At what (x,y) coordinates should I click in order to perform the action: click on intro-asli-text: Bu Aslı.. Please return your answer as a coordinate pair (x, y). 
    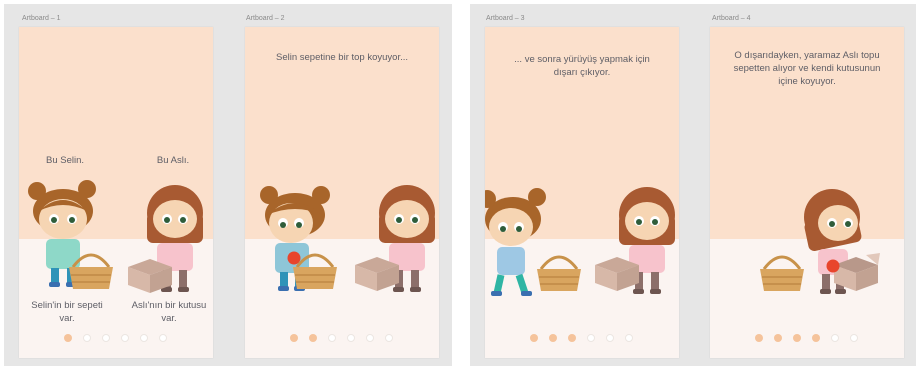
    Looking at the image, I should click on (173, 160).